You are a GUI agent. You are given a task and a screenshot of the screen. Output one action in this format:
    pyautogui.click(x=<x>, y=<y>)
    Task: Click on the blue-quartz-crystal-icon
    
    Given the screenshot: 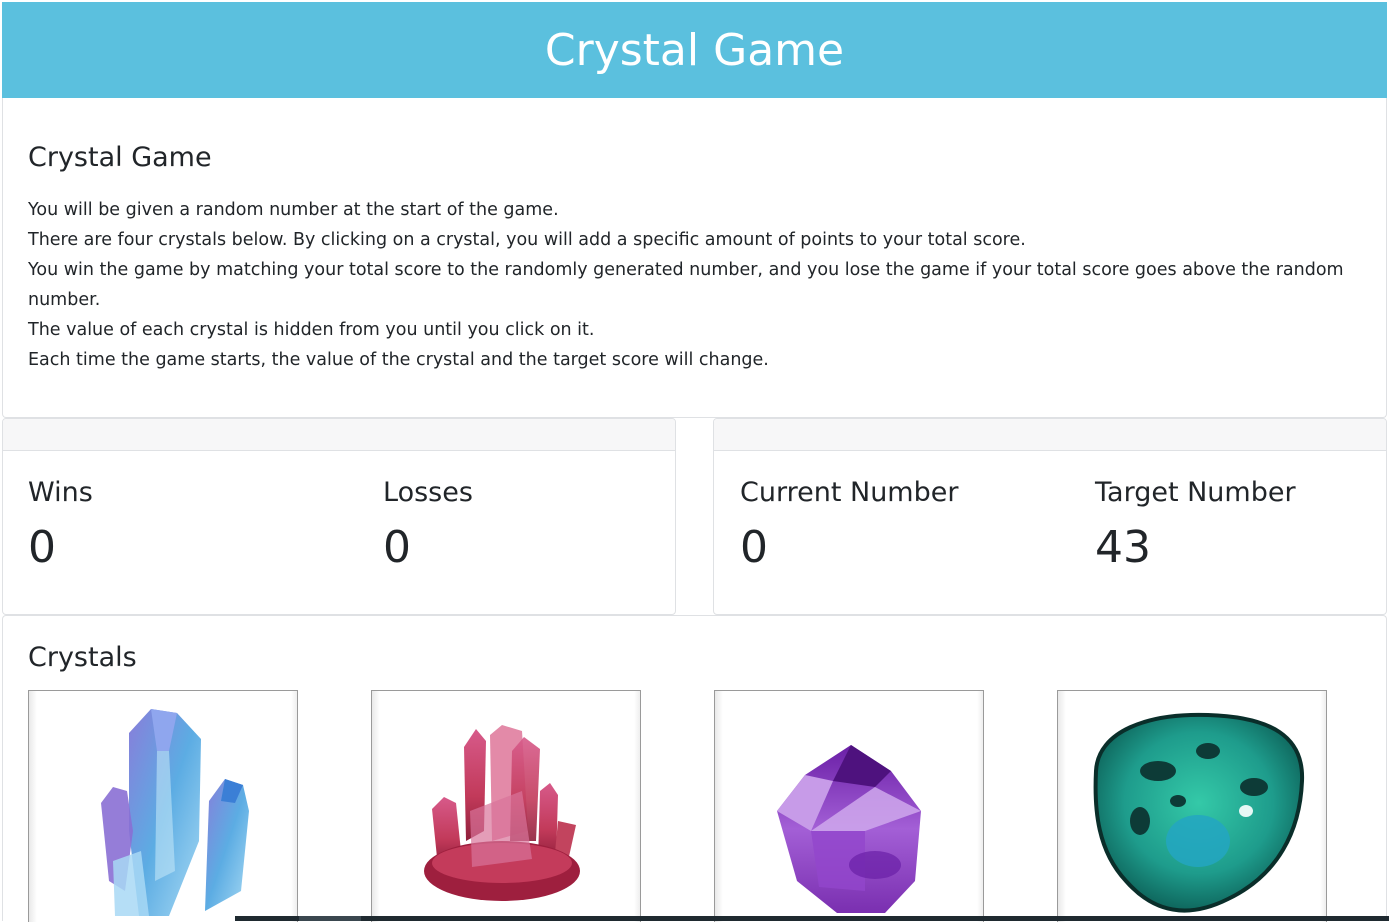 What is the action you would take?
    pyautogui.click(x=175, y=812)
    